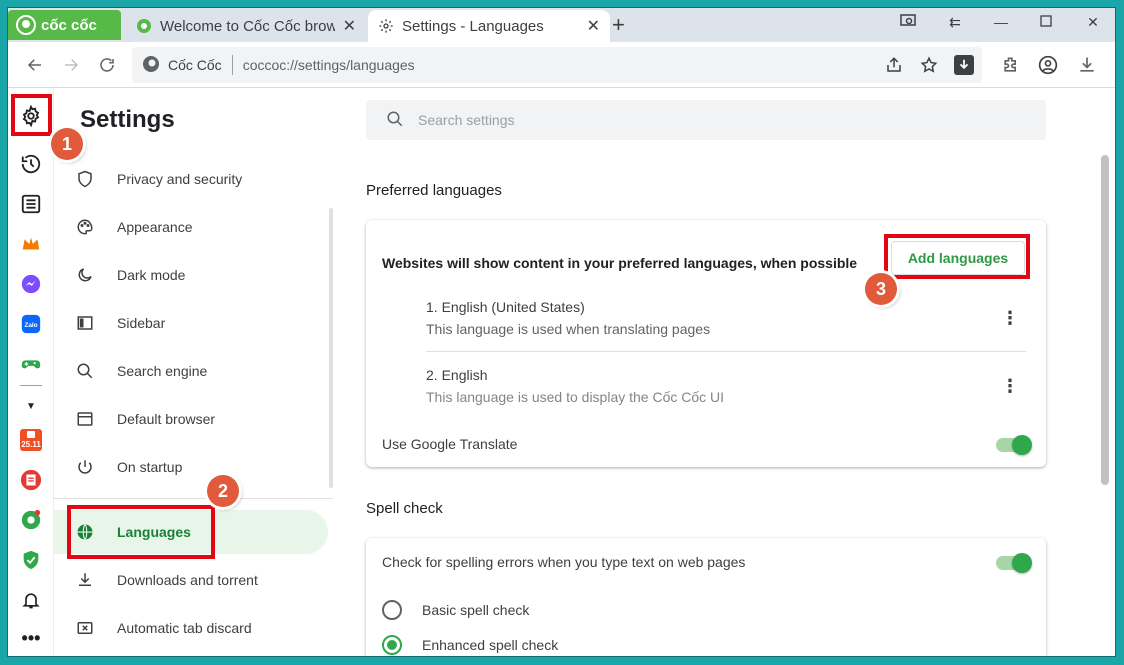 The image size is (1124, 665). I want to click on enhanced-spell-check-label: Enhanced spell check, so click(490, 645).